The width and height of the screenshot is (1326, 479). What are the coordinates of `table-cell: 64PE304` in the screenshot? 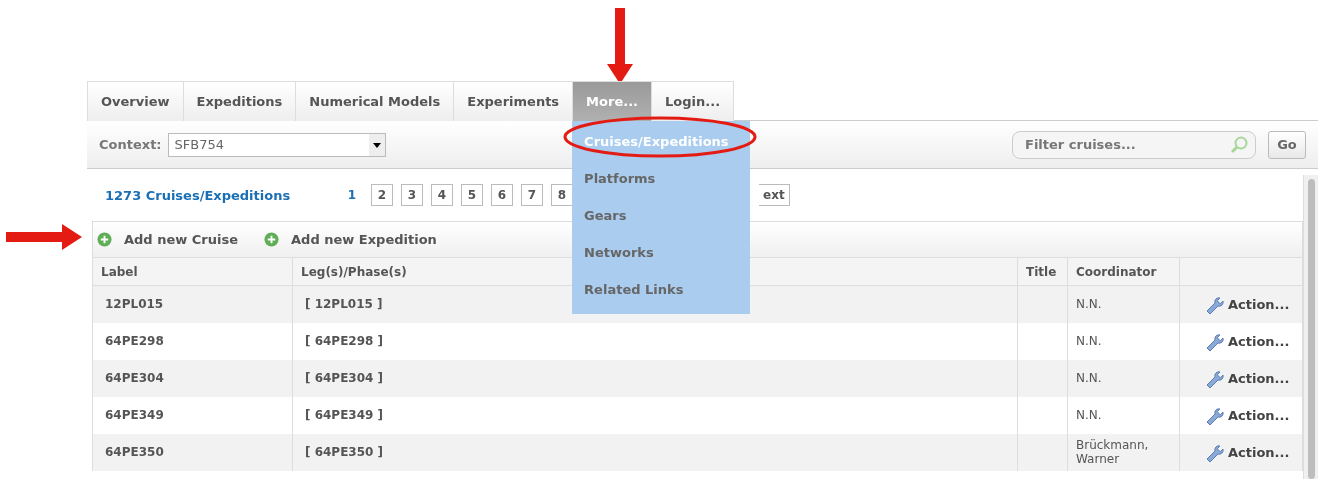 It's located at (192, 378).